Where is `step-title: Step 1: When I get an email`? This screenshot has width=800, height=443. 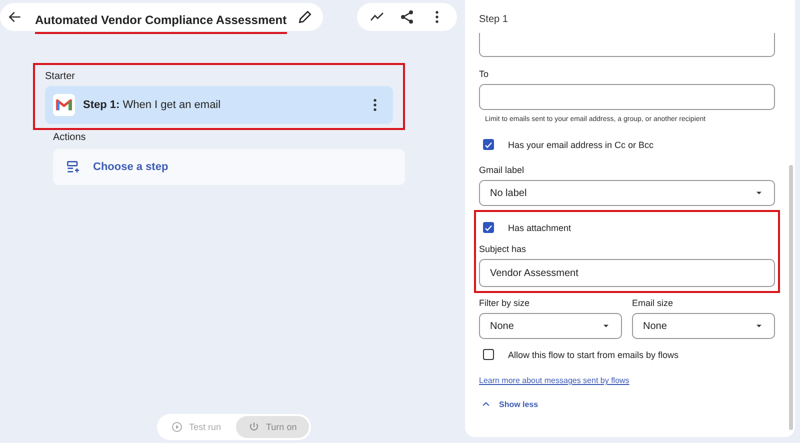
step-title: Step 1: When I get an email is located at coordinates (152, 105).